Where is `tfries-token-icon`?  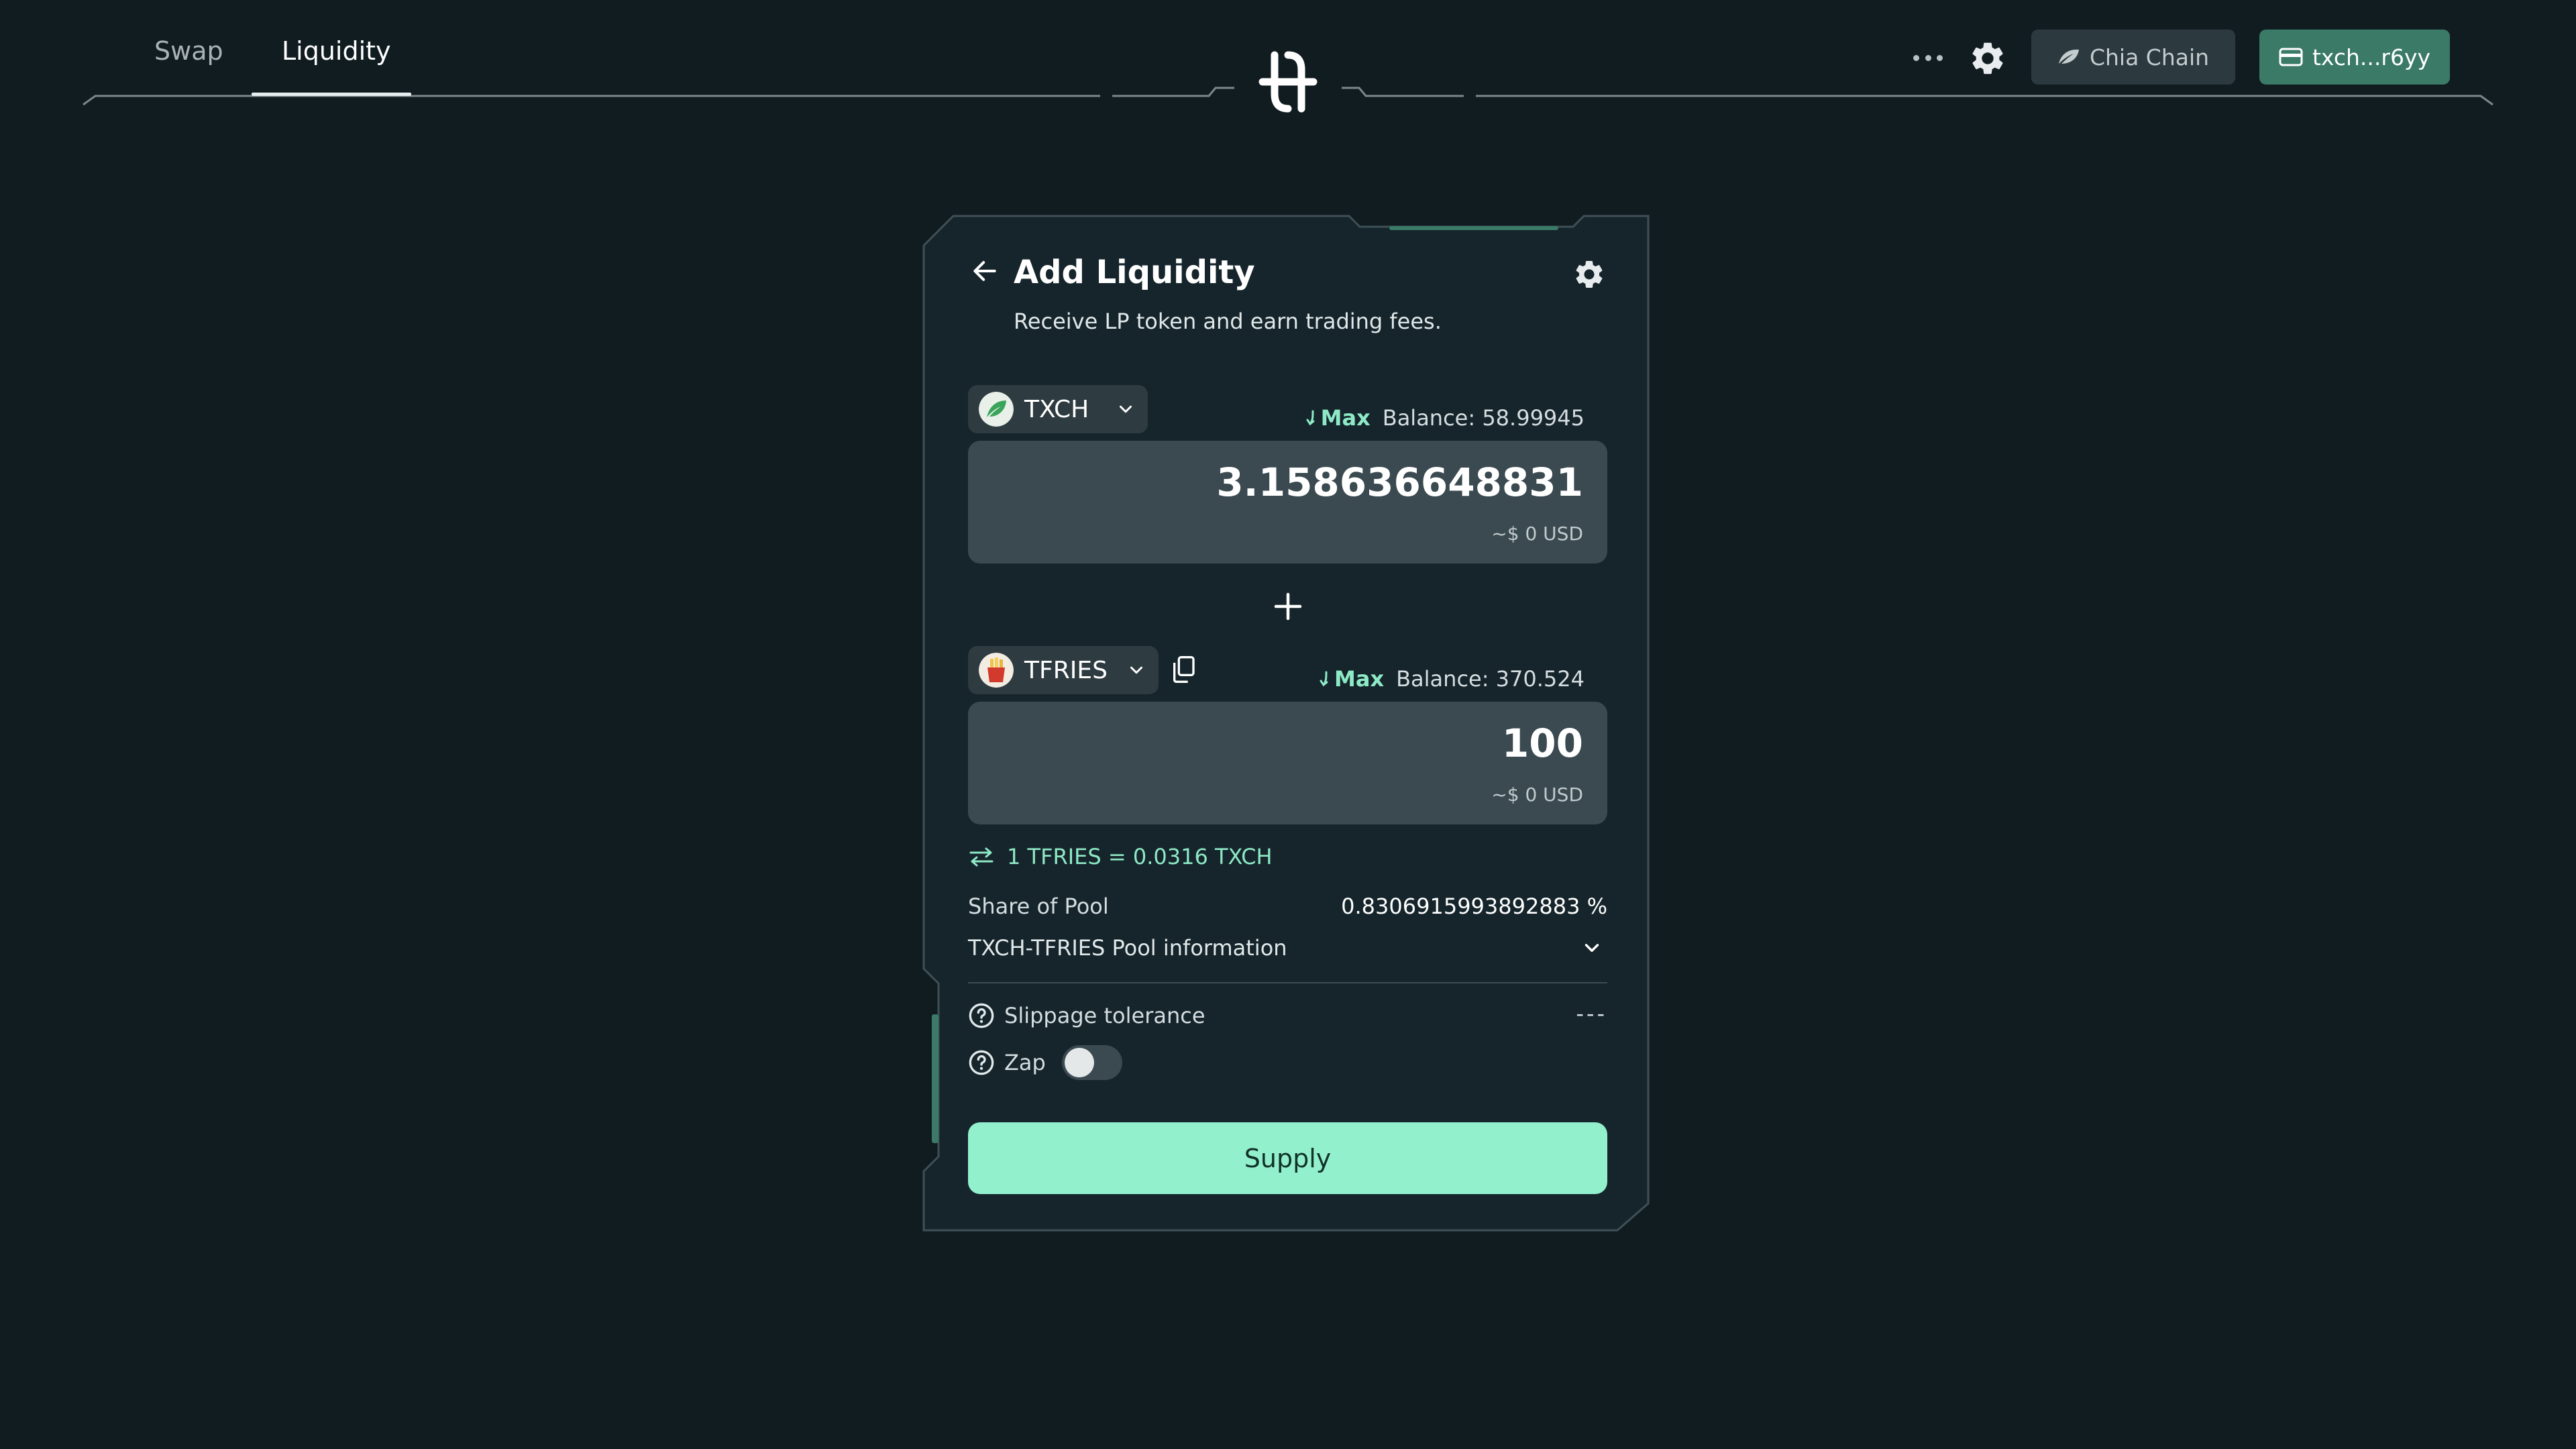 tfries-token-icon is located at coordinates (996, 670).